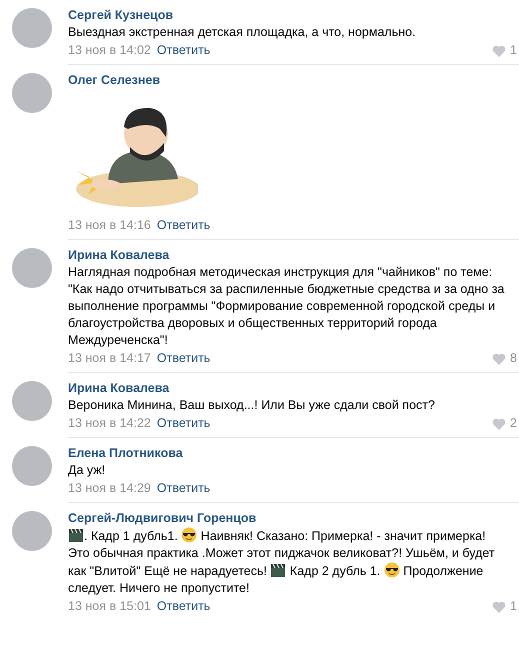 This screenshot has height=656, width=519. I want to click on author-name: Елена Плотникова, so click(125, 453).